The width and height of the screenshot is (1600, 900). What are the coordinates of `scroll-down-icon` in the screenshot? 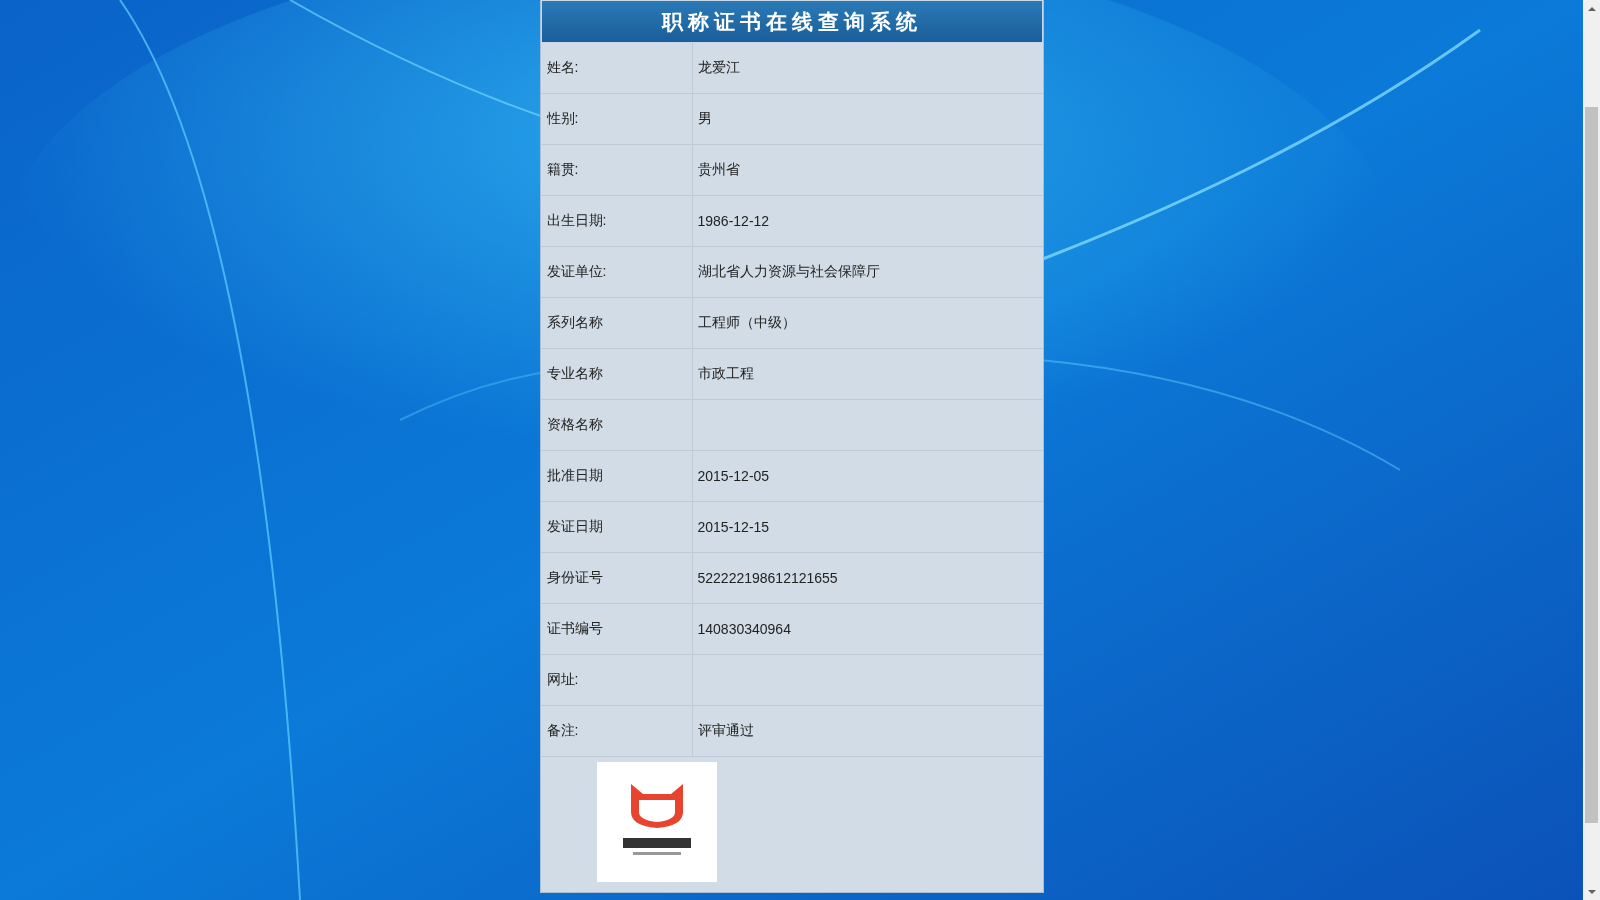 It's located at (1591, 891).